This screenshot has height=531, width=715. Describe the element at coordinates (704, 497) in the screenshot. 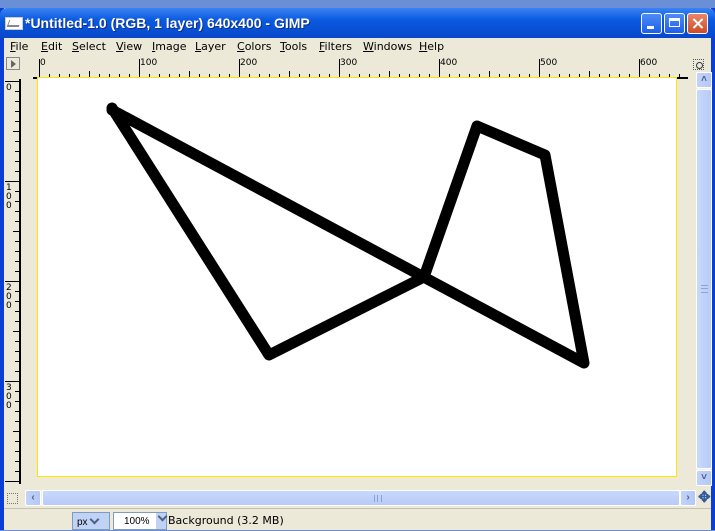

I see `navigate-move-icon: ✥` at that location.